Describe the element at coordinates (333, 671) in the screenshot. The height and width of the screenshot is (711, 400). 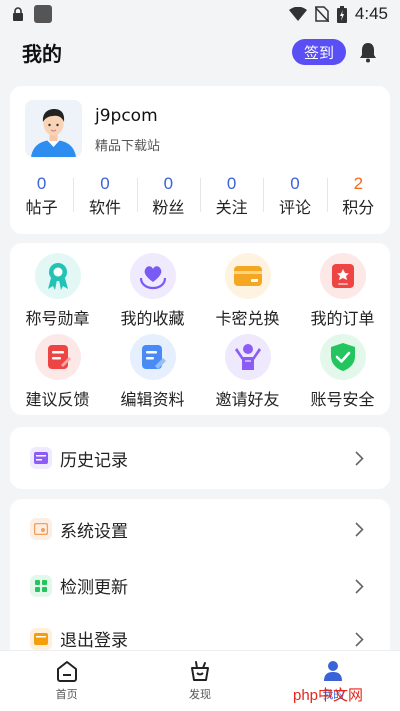
I see `profile-icon` at that location.